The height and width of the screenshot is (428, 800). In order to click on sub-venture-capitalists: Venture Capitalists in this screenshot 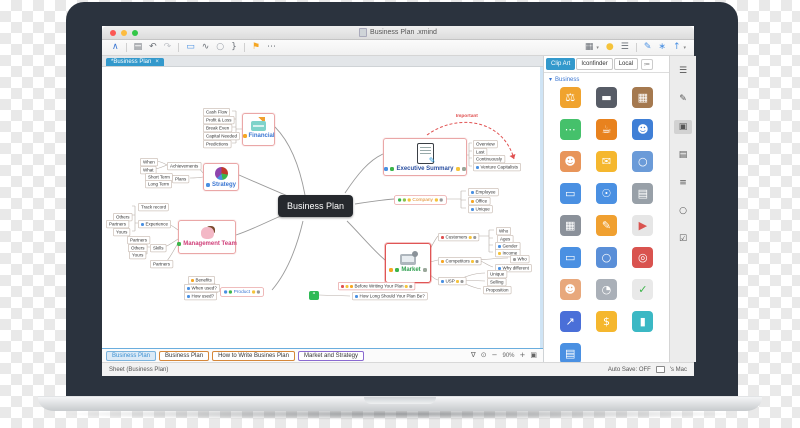, I will do `click(497, 167)`.